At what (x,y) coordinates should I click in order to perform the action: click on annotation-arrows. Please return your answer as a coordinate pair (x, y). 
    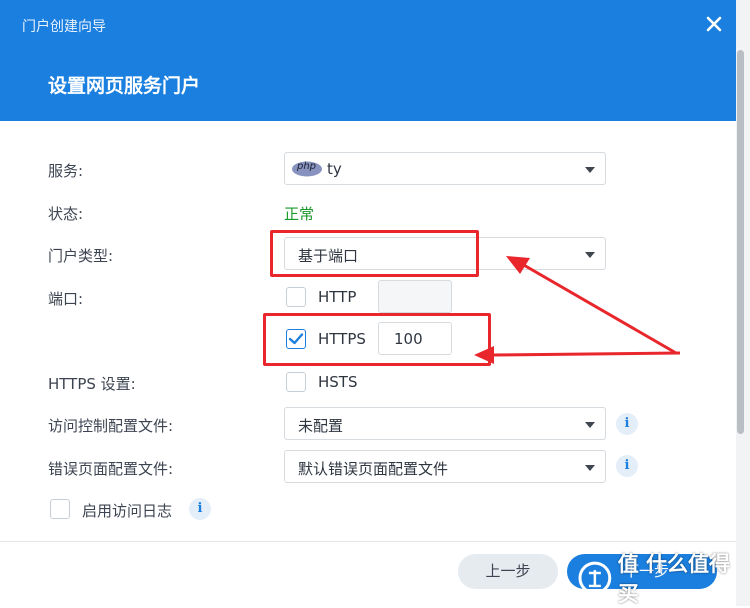
    Looking at the image, I should click on (577, 310).